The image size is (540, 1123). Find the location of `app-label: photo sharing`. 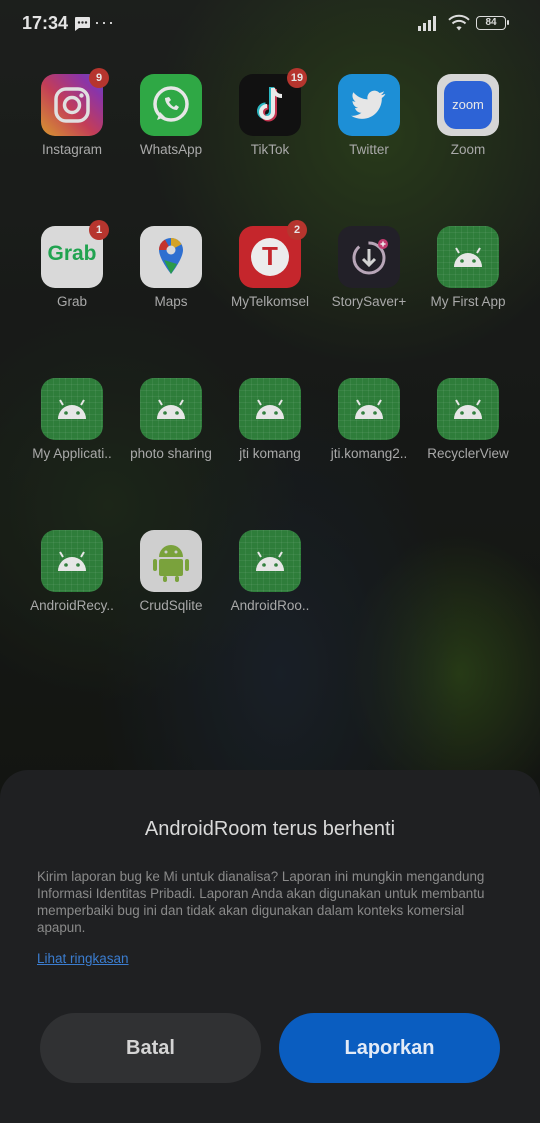

app-label: photo sharing is located at coordinates (171, 453).